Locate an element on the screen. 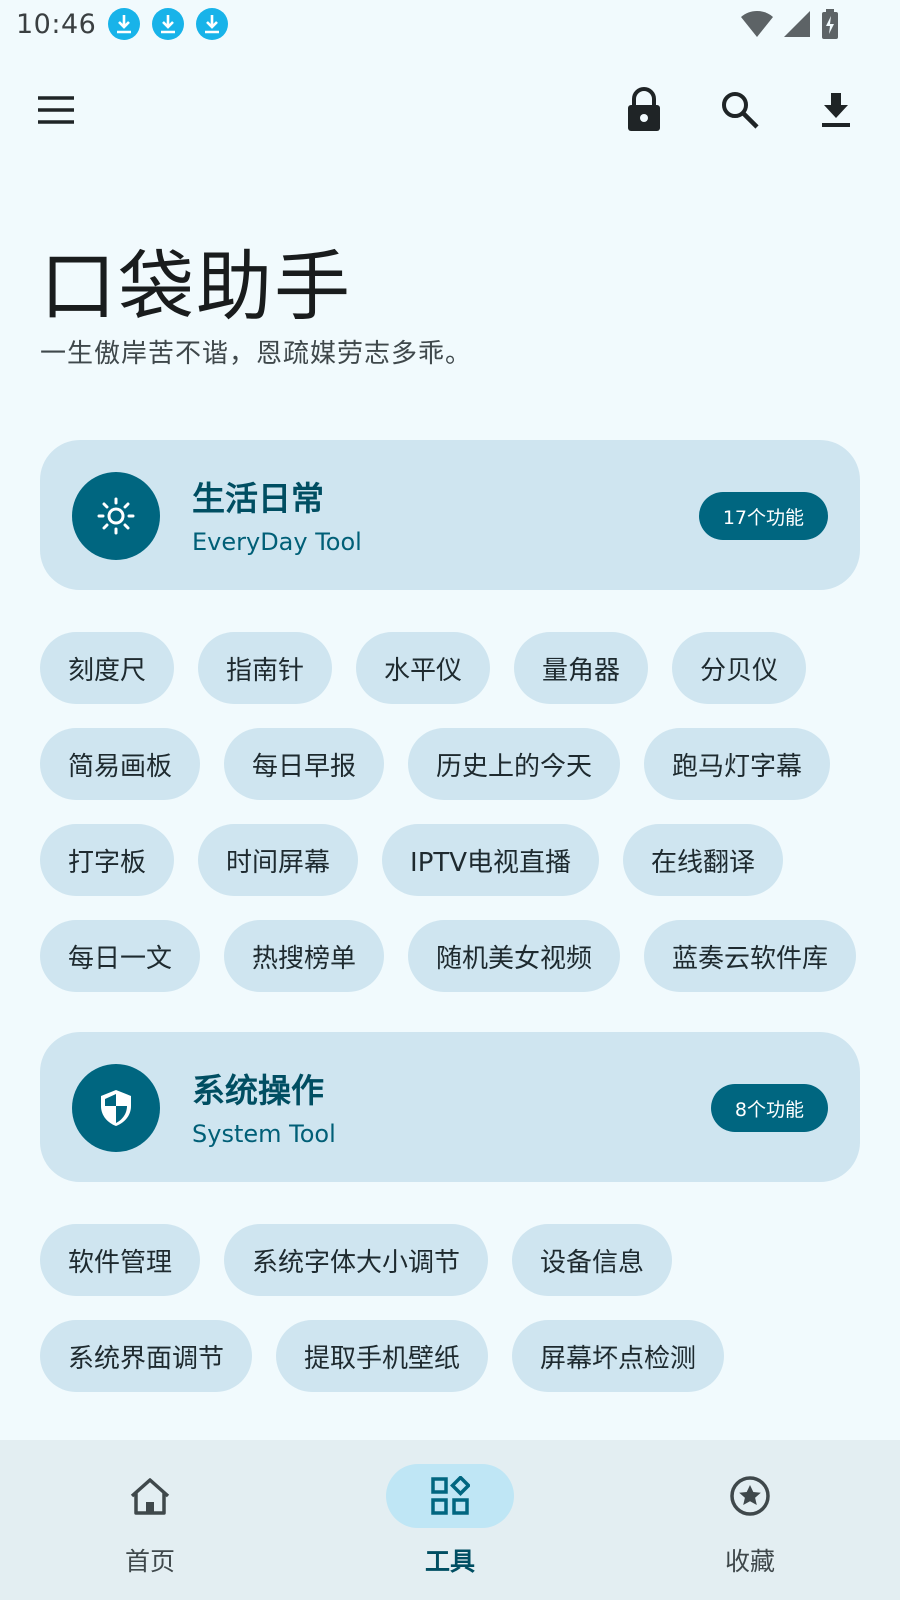 Image resolution: width=900 pixels, height=1600 pixels. tool-chip: 随机美女视频 is located at coordinates (514, 956).